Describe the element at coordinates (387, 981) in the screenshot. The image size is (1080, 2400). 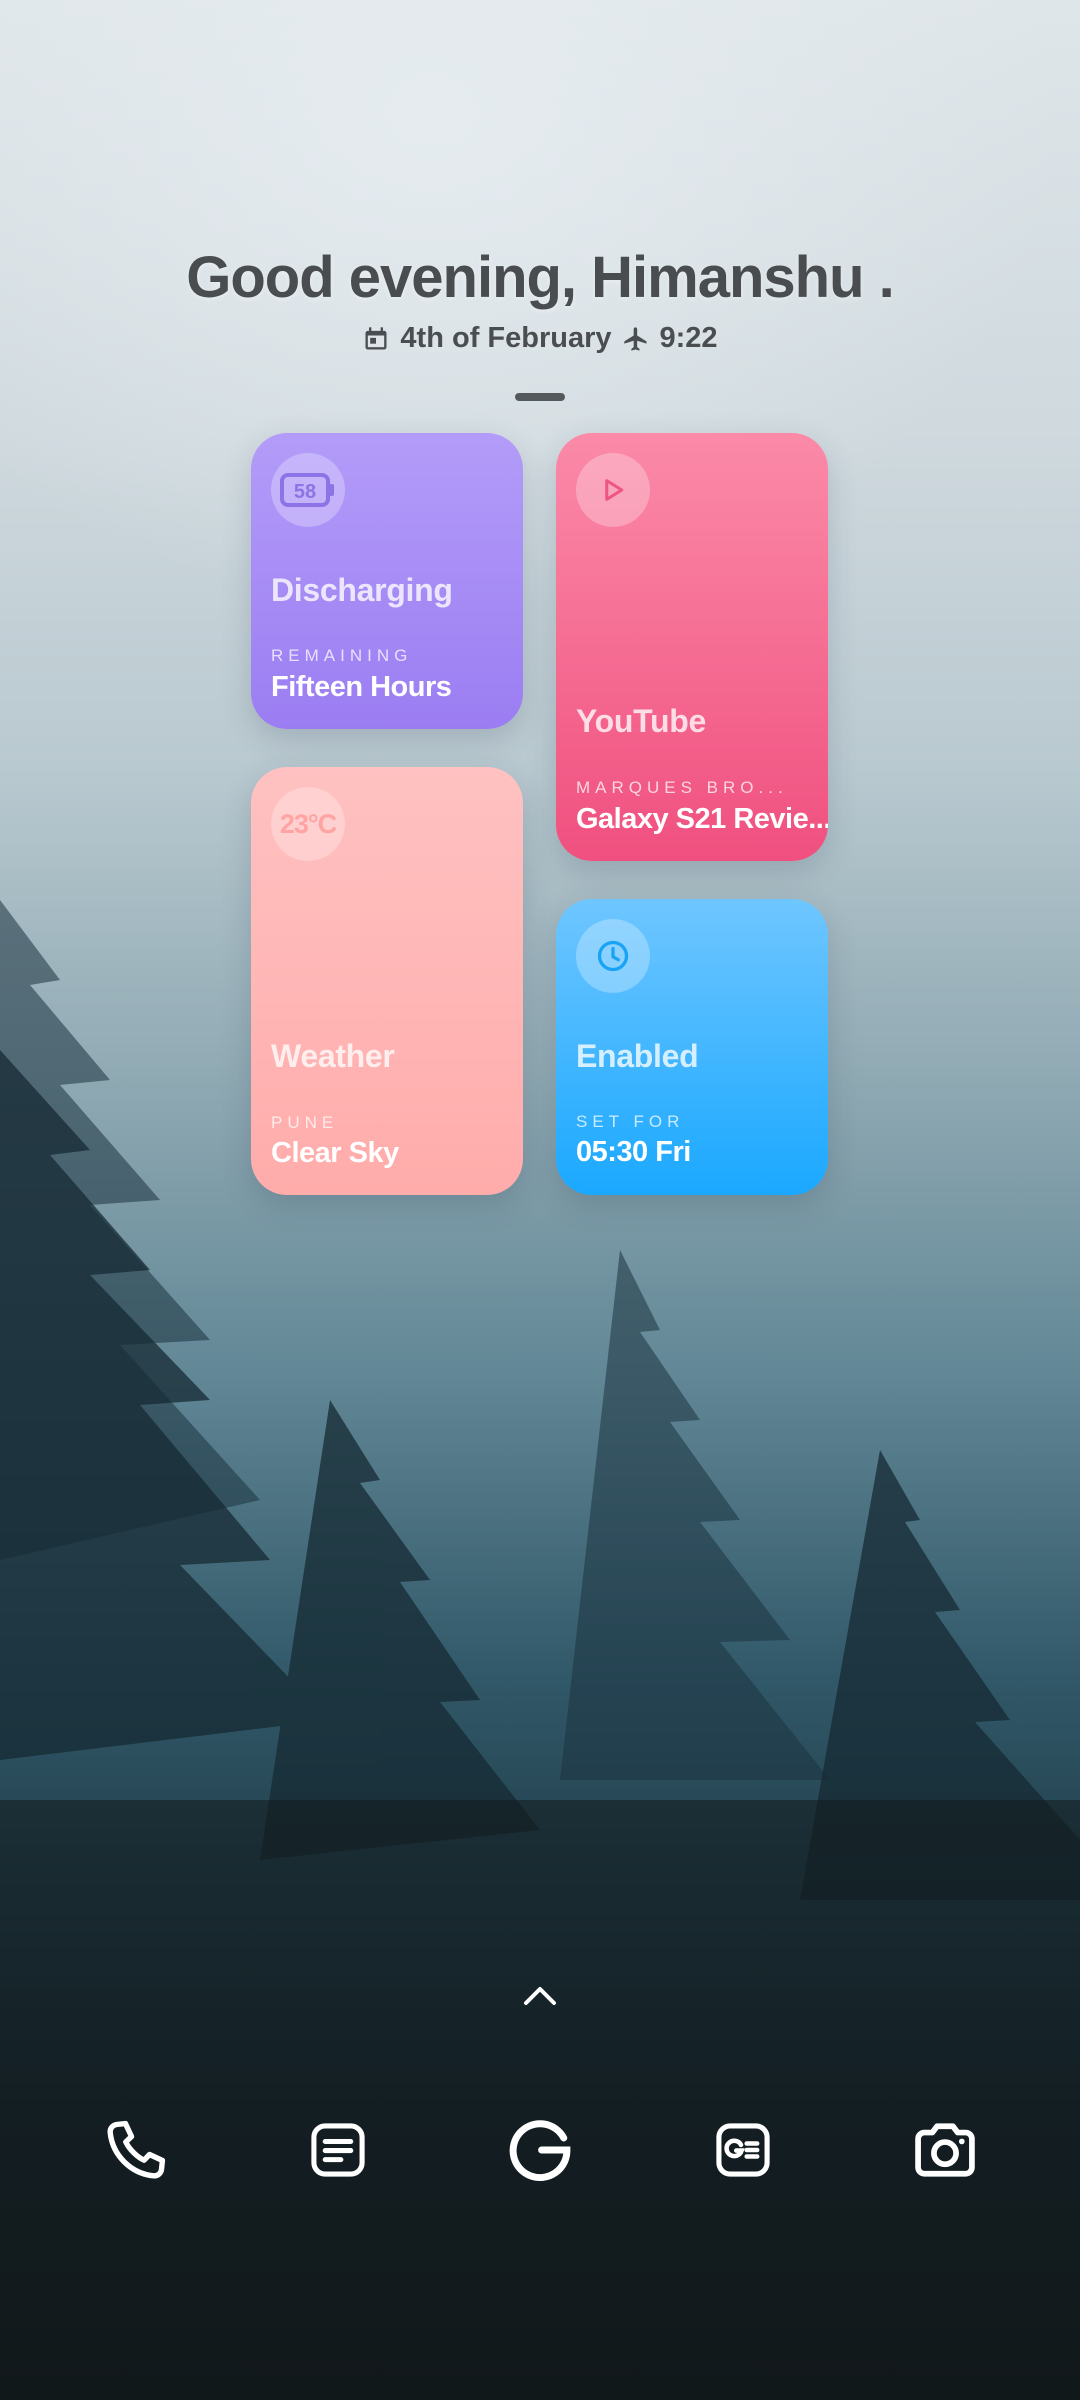
I see `weather-card: 23°C Weather PUNE Clear Sky` at that location.